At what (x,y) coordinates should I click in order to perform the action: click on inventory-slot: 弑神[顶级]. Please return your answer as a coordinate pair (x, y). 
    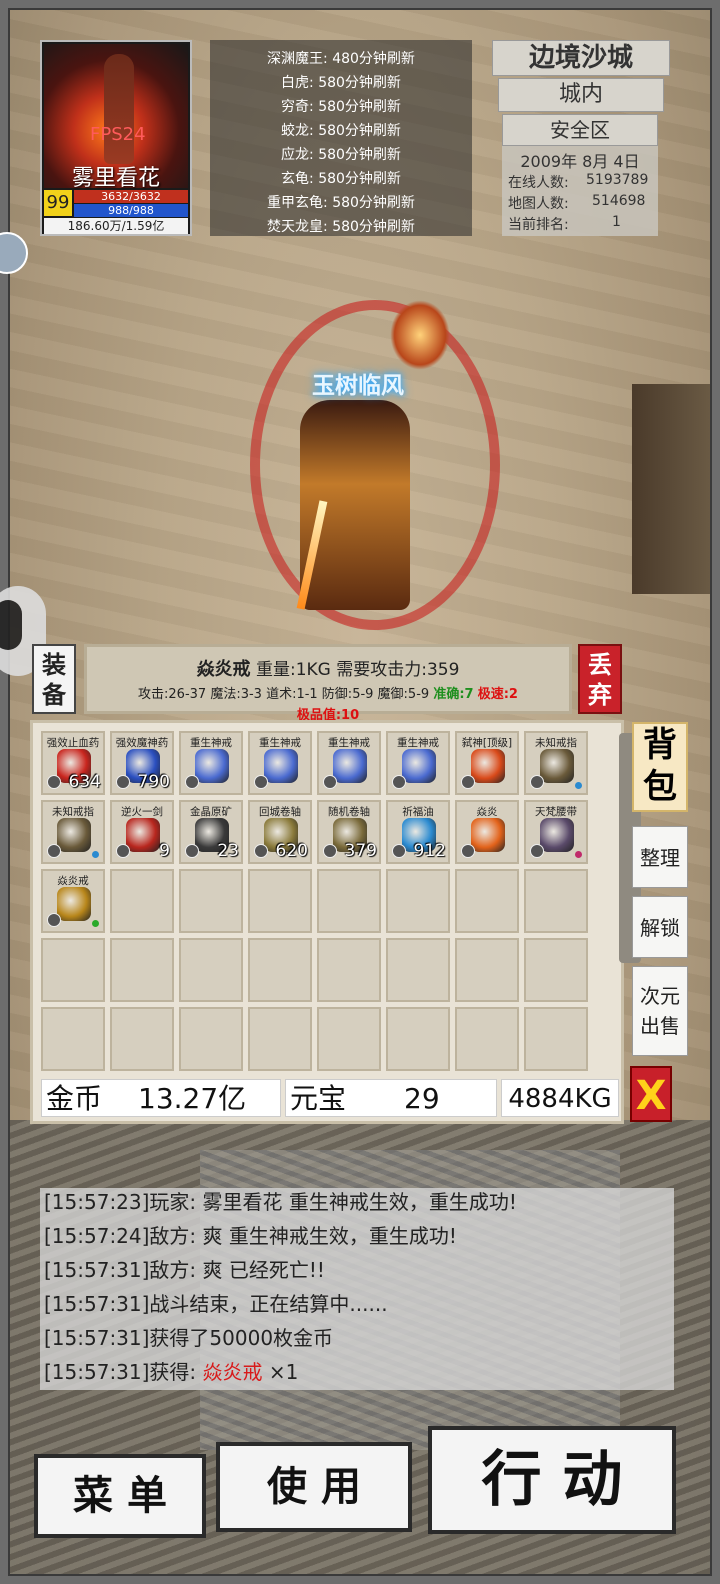
    Looking at the image, I should click on (487, 763).